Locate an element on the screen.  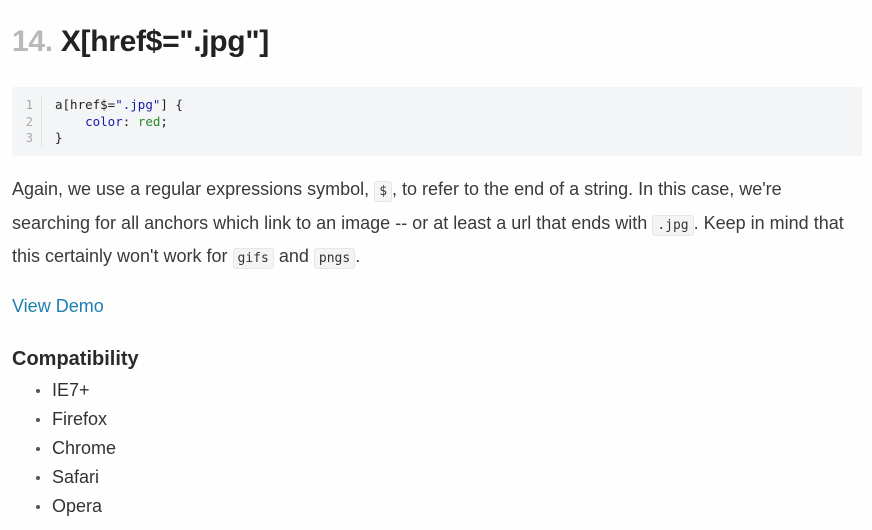
inline-code: gifs is located at coordinates (253, 258).